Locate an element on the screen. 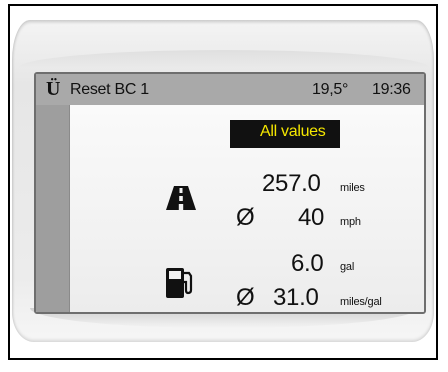 The image size is (448, 372). avg-consumption-unit: miles/gal is located at coordinates (361, 302).